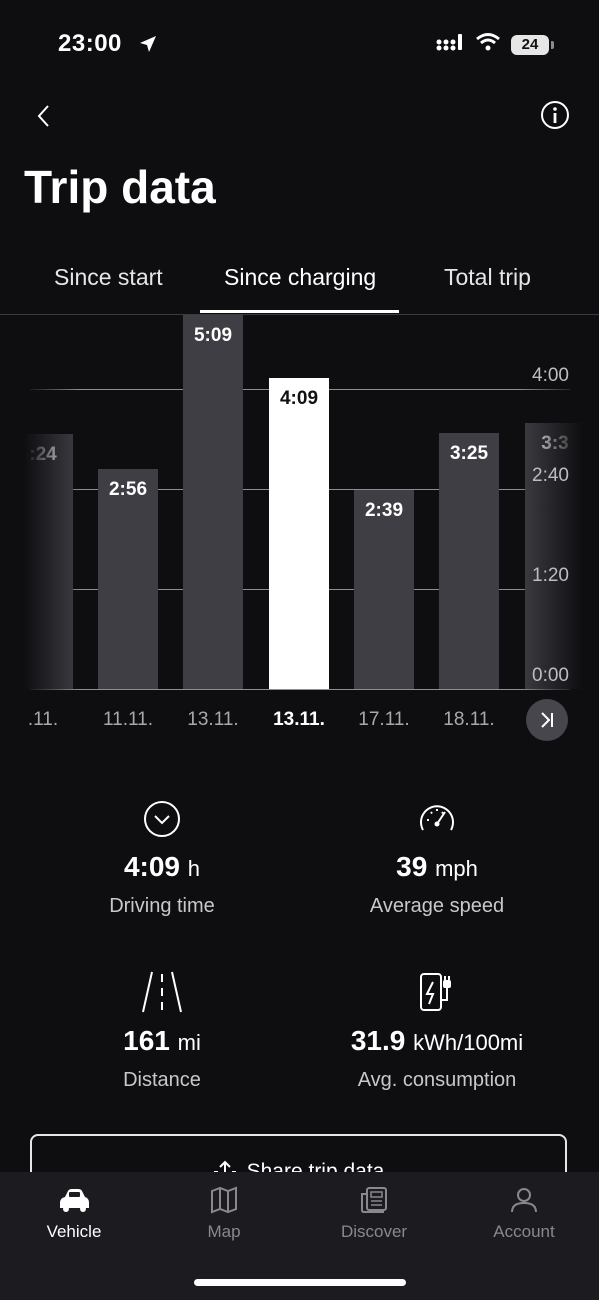 The height and width of the screenshot is (1300, 599). I want to click on location-arrow-icon, so click(148, 46).